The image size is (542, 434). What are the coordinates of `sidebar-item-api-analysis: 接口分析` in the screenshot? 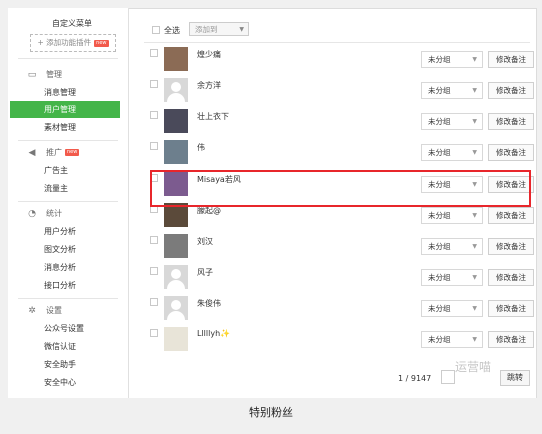 It's located at (60, 285).